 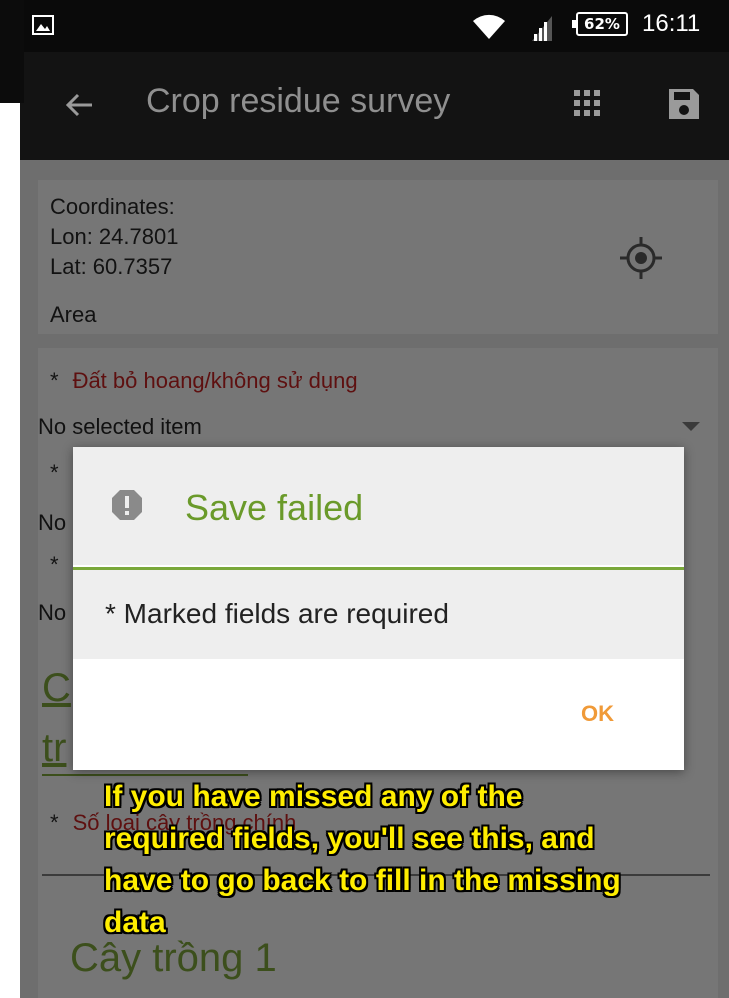 I want to click on save-icon, so click(x=684, y=104).